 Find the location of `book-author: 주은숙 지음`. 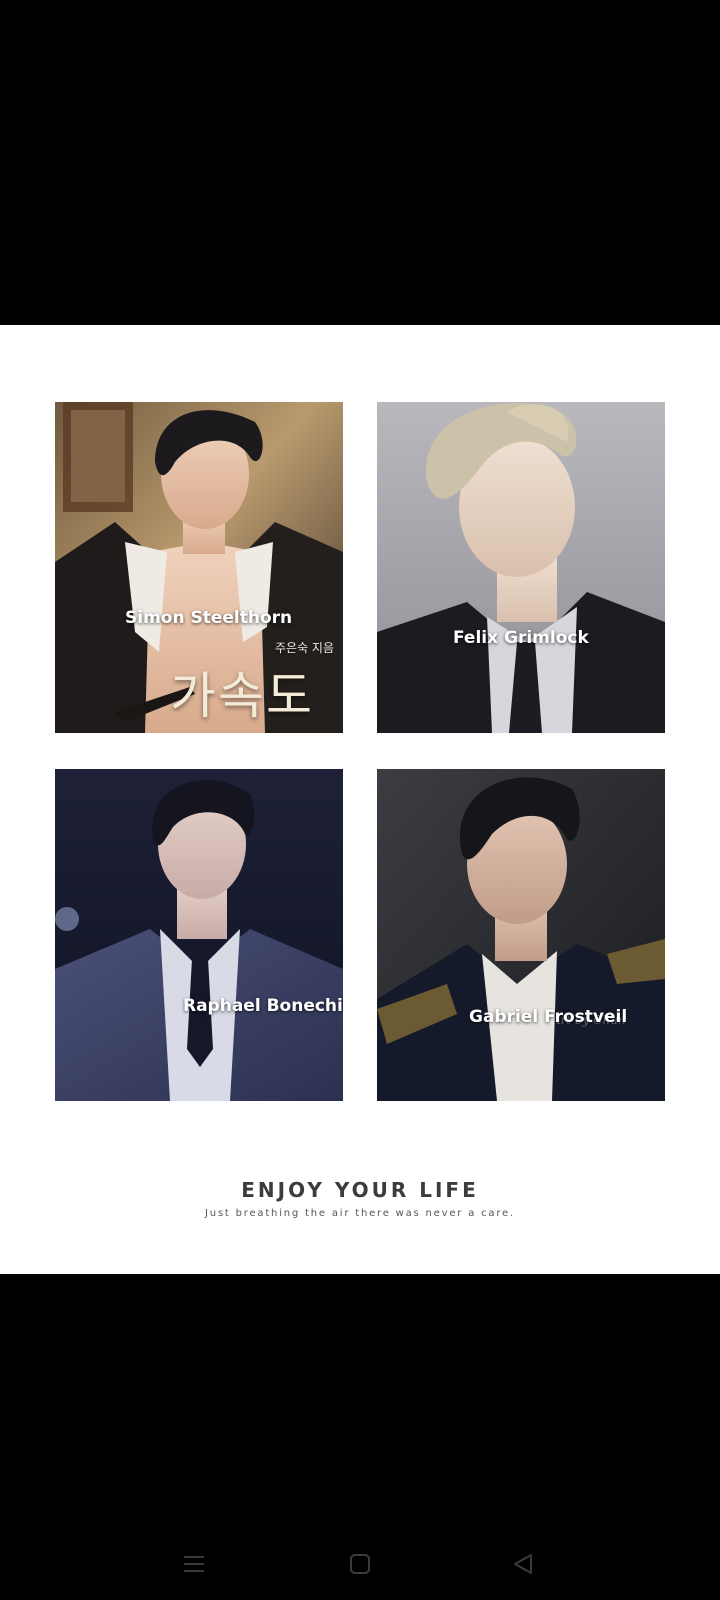

book-author: 주은숙 지음 is located at coordinates (305, 648).